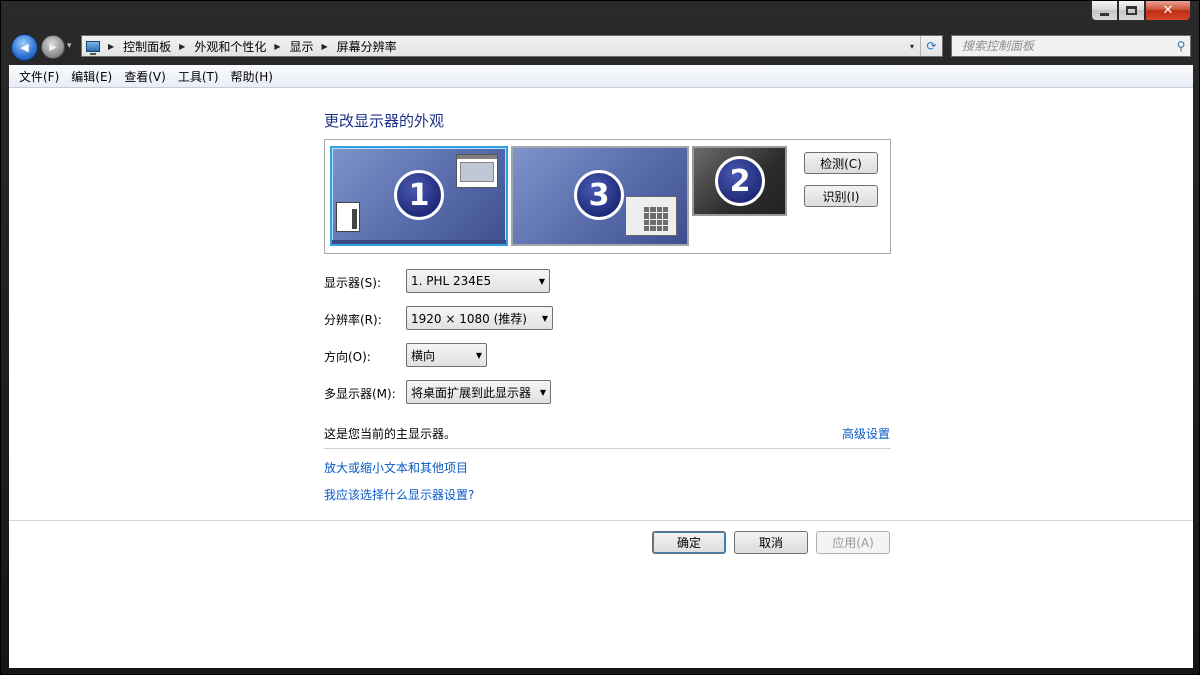 The image size is (1200, 675). I want to click on menu-bar: 文件(F) 编辑(E) 查看(V) 工具(T) 帮助(H), so click(601, 76).